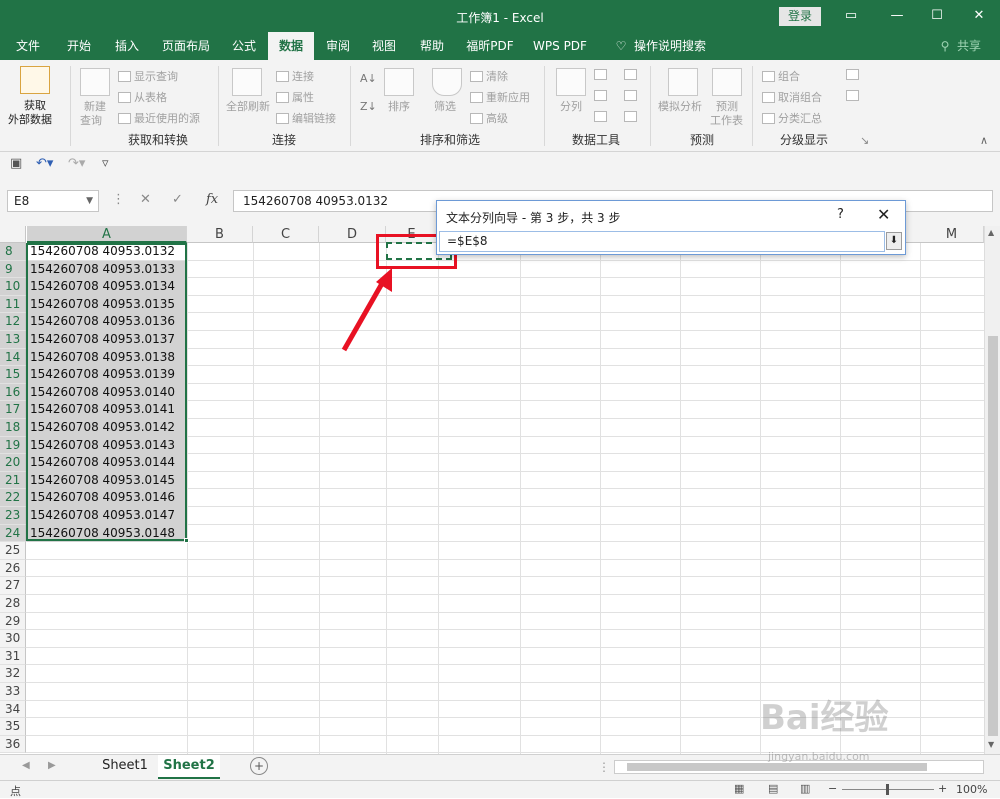  What do you see at coordinates (186, 540) in the screenshot?
I see `fill-handle` at bounding box center [186, 540].